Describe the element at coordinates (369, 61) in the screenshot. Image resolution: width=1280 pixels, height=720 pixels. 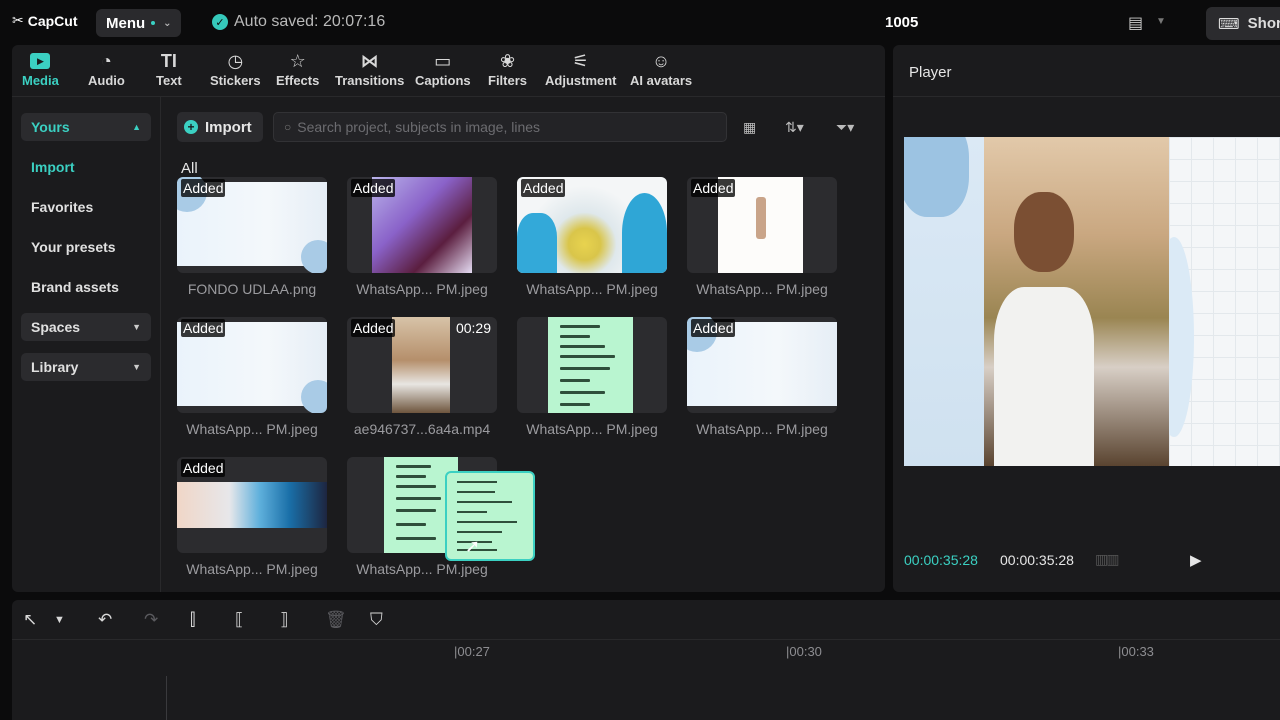
I see `transitions-icon: ⋈` at that location.